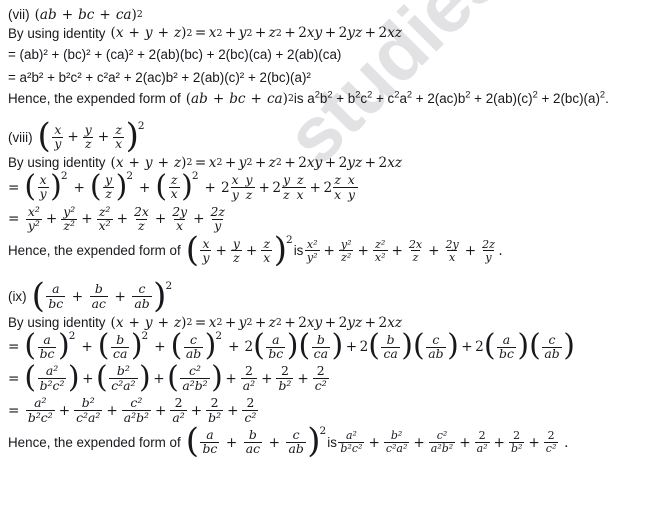  What do you see at coordinates (111, 186) in the screenshot?
I see `paren-sq-y-z: (y z) 2` at bounding box center [111, 186].